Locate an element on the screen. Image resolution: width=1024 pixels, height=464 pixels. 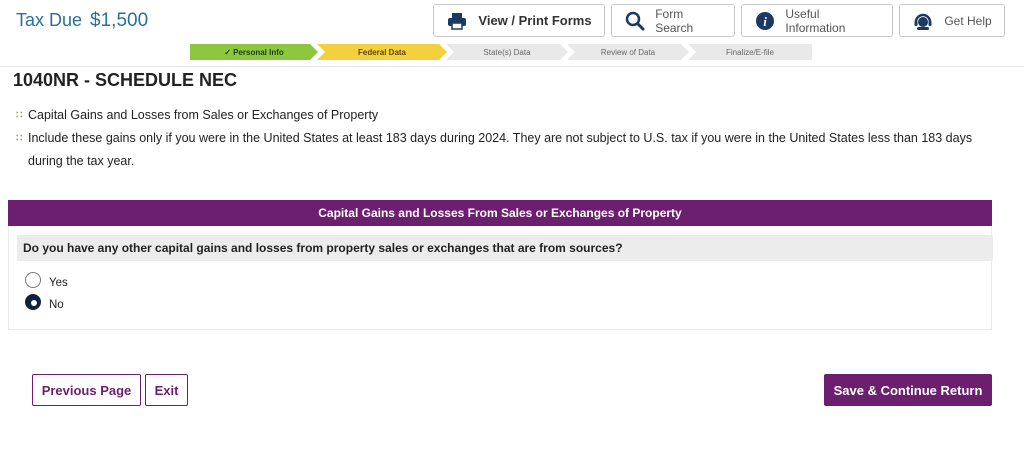
exit-button: Exit is located at coordinates (166, 390).